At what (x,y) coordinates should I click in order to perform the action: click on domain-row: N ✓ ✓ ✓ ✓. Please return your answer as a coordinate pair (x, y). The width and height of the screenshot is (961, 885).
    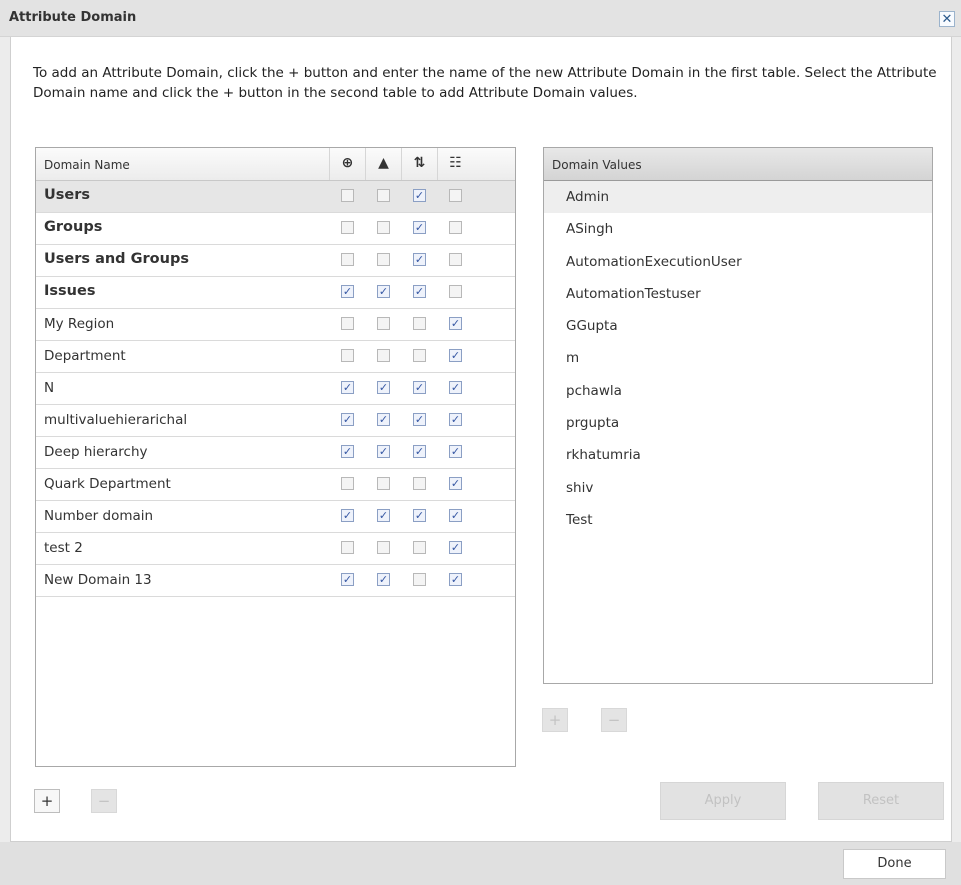
    Looking at the image, I should click on (275, 389).